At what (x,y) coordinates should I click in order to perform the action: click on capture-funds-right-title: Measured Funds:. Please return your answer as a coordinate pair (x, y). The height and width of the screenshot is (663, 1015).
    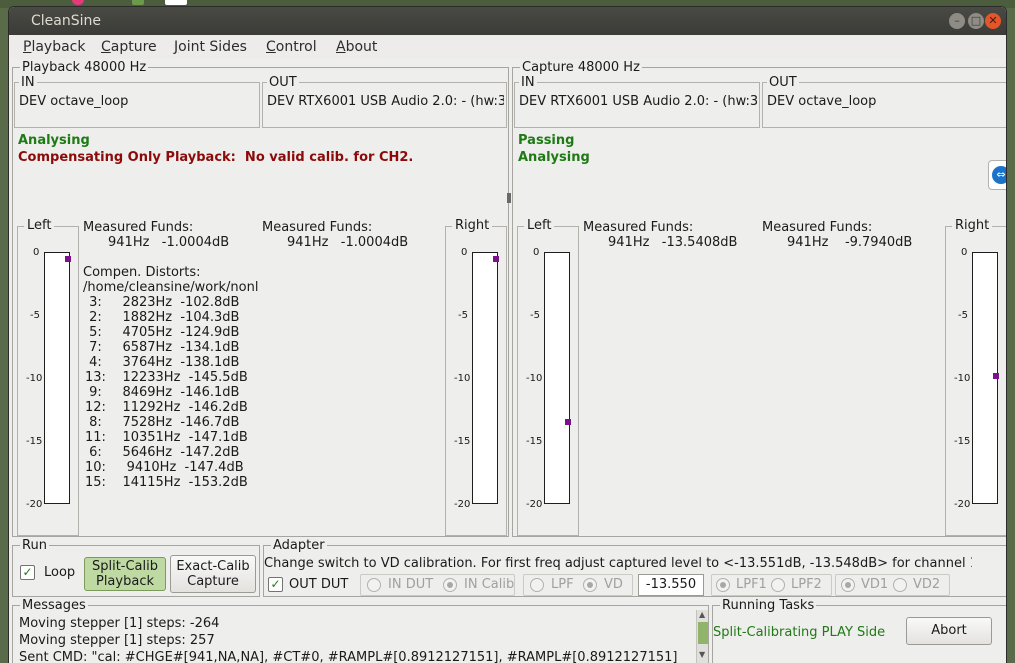
    Looking at the image, I should click on (817, 227).